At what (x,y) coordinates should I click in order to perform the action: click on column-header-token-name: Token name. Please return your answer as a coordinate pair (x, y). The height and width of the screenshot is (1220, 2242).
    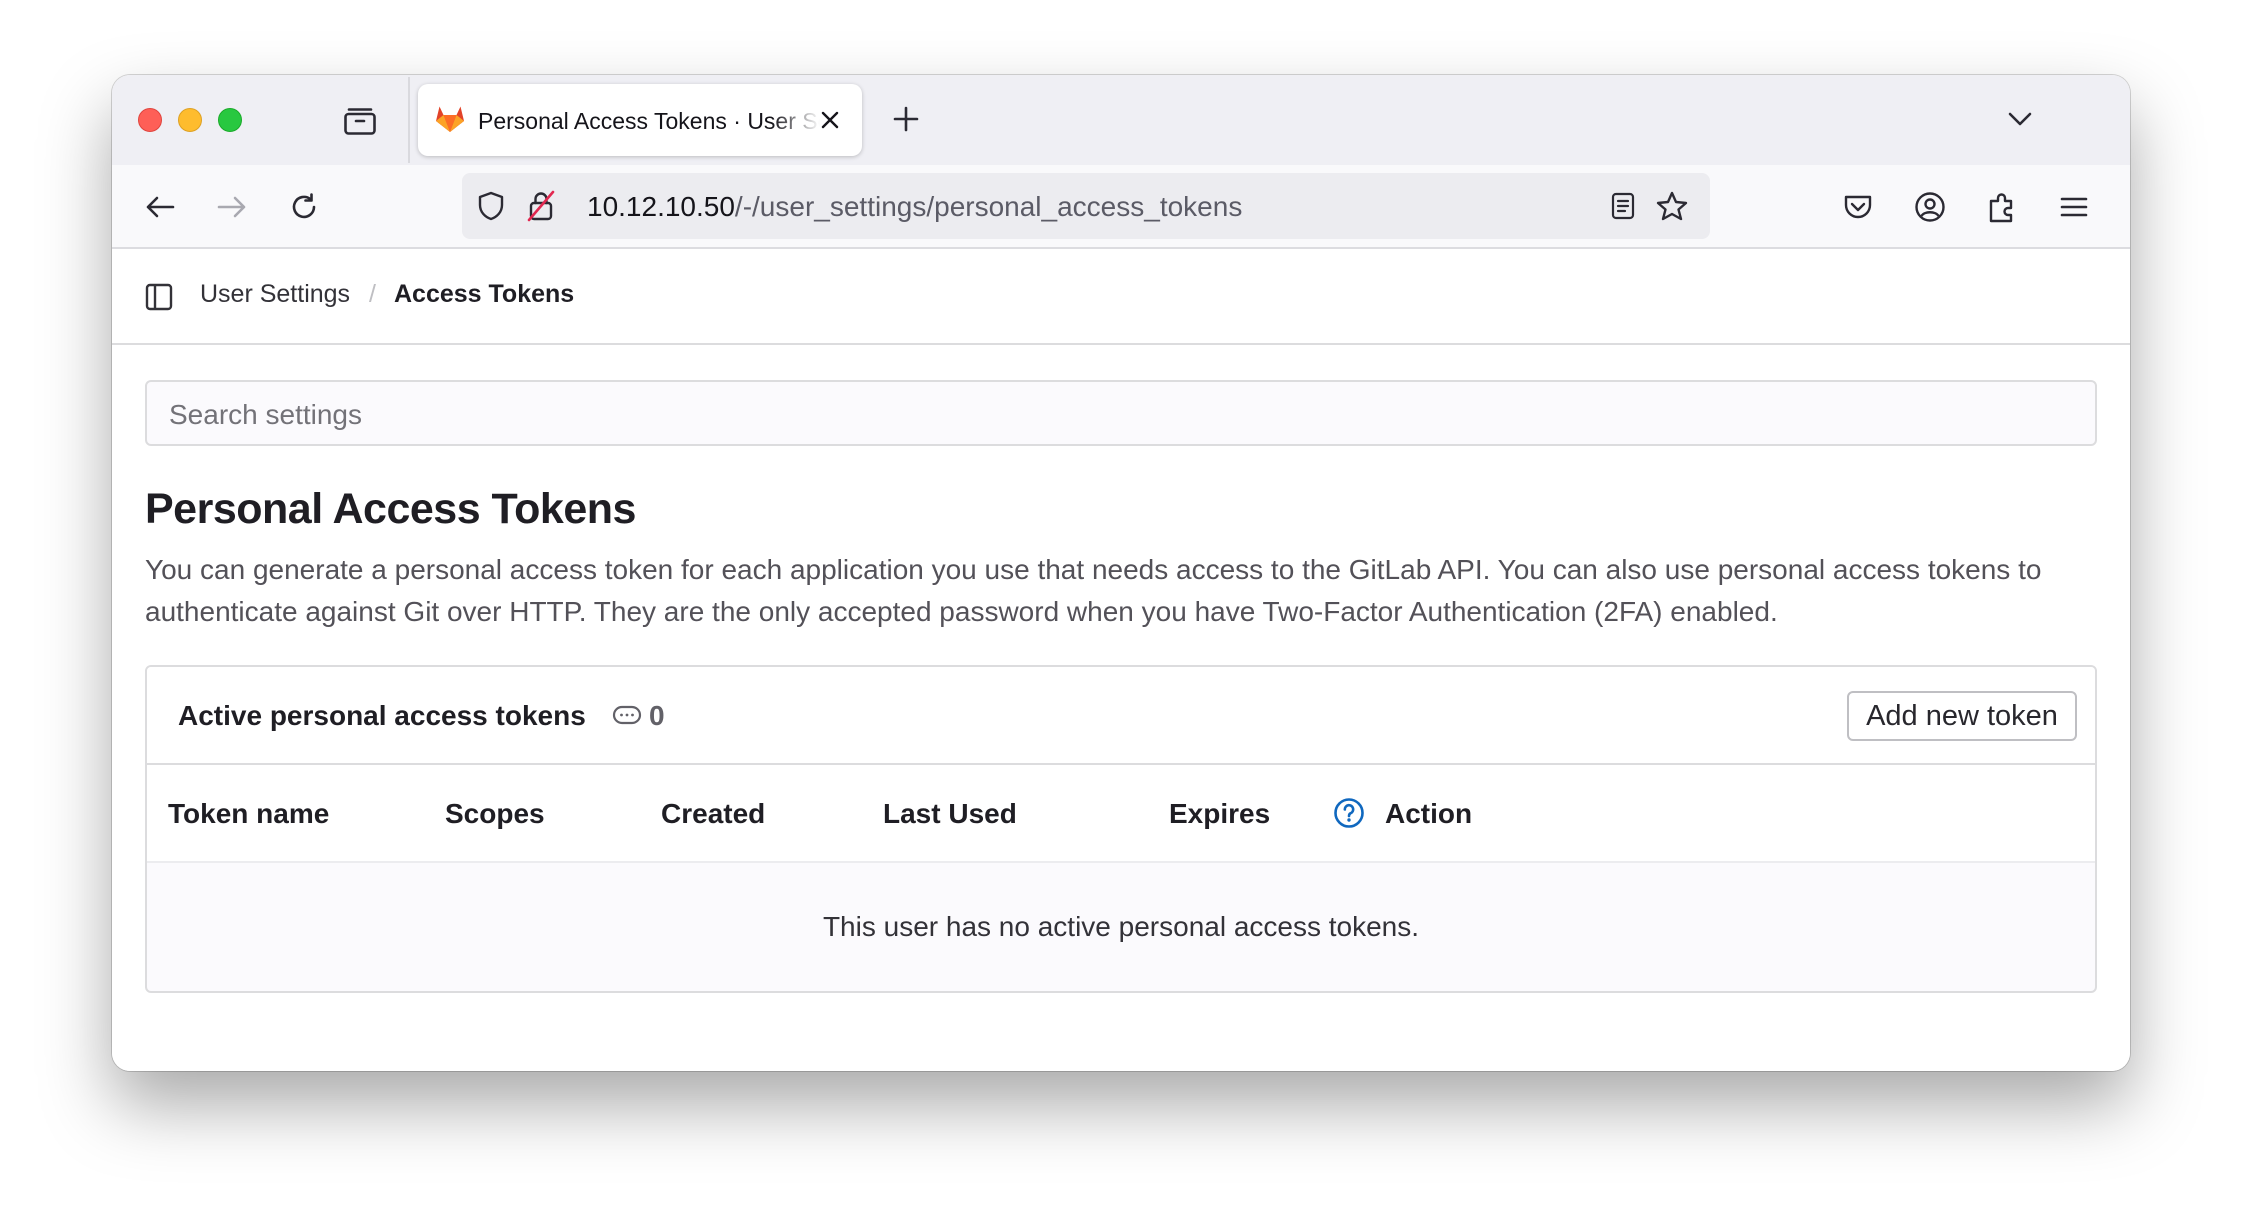
    Looking at the image, I should click on (248, 814).